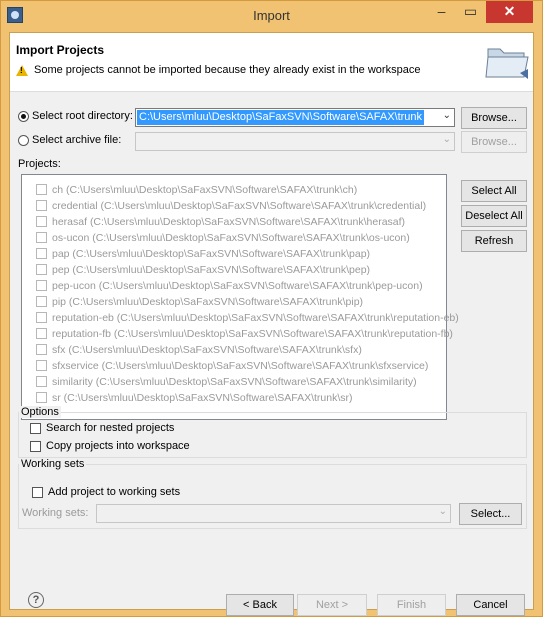  What do you see at coordinates (490, 605) in the screenshot?
I see `cancel-button: Cancel` at bounding box center [490, 605].